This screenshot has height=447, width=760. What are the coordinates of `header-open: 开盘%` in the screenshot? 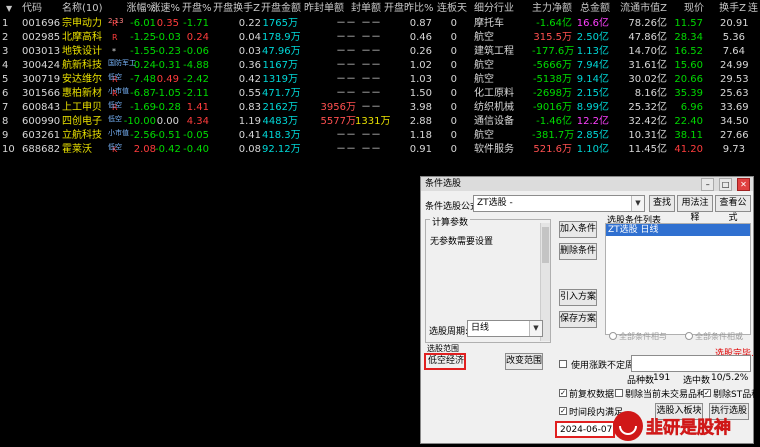 It's located at (197, 9).